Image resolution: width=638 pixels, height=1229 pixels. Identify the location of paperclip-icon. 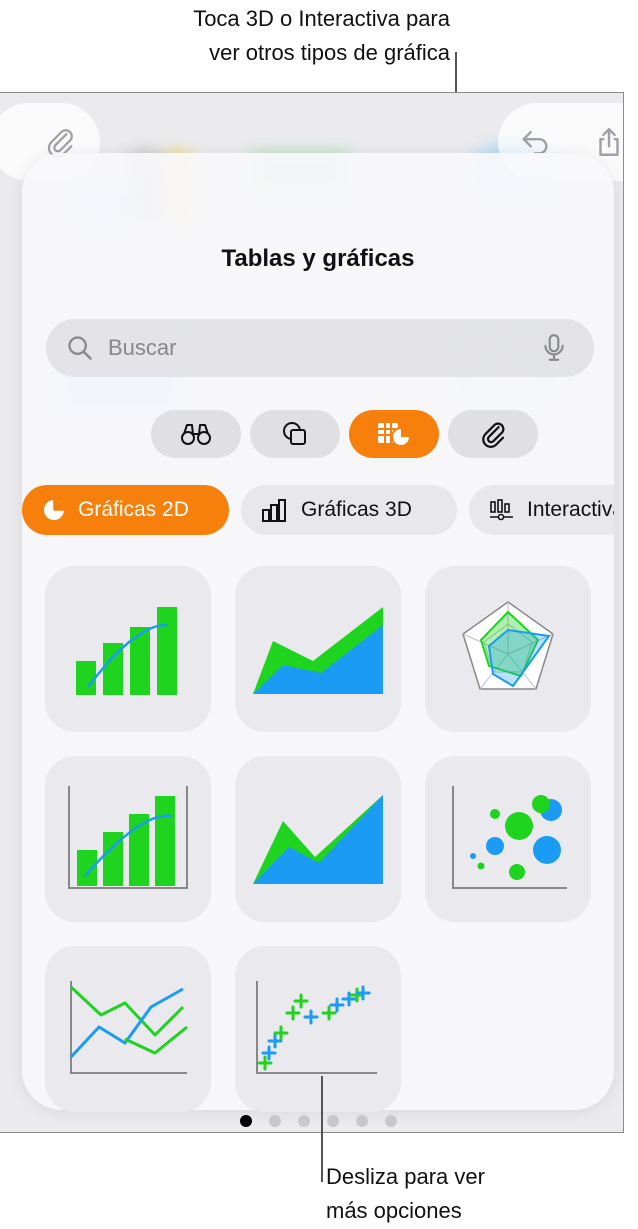
(493, 435).